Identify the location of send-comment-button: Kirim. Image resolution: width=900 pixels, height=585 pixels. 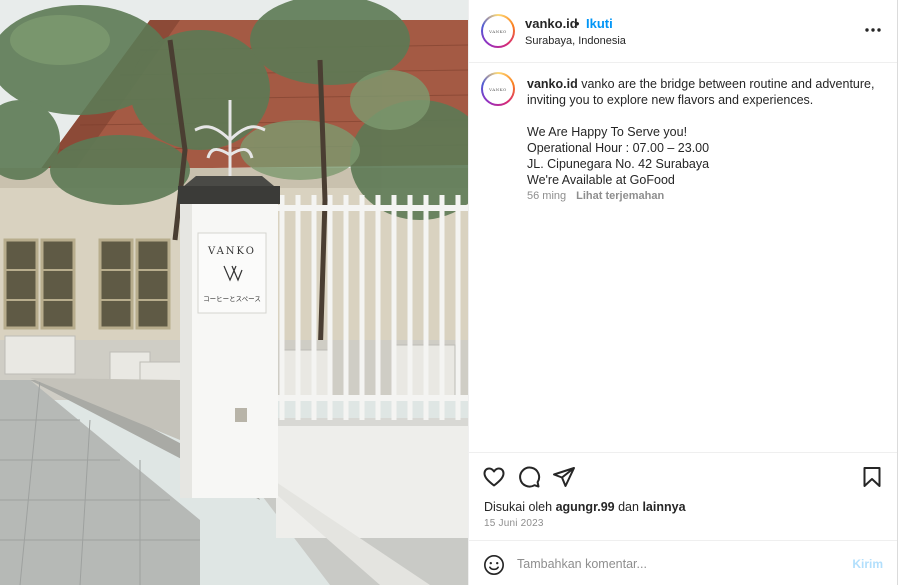
(867, 564).